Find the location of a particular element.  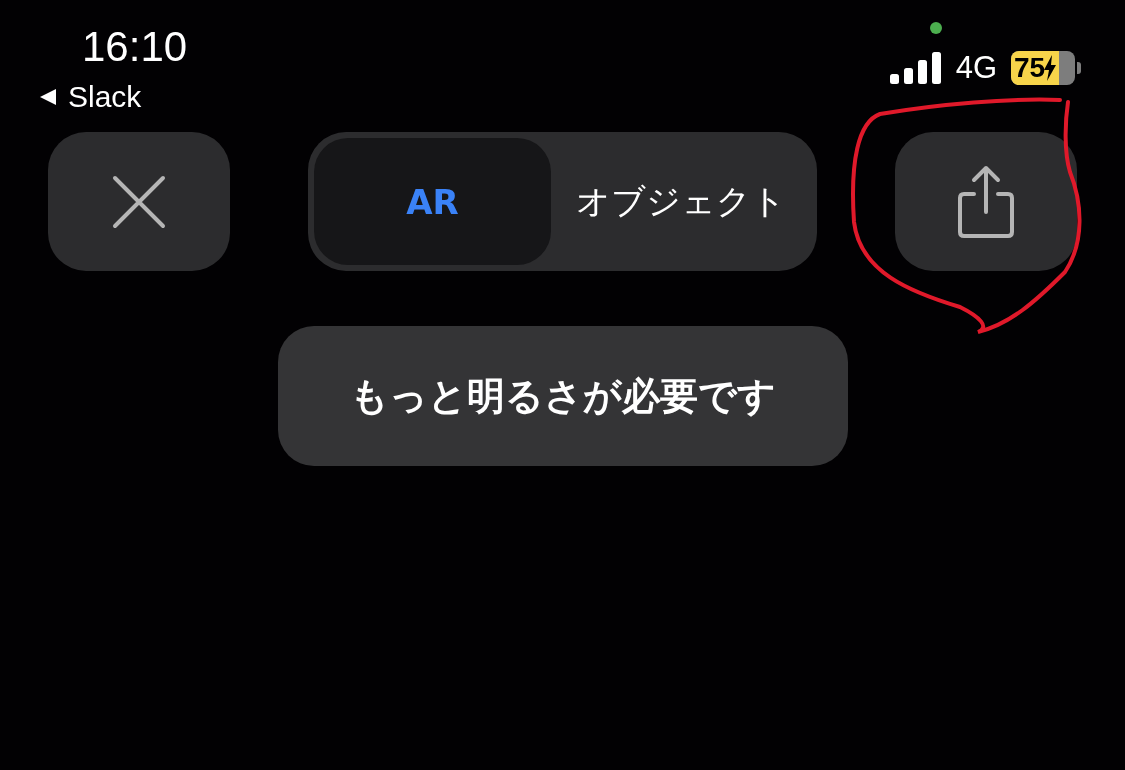

toast-message: もっと明るさが必要です is located at coordinates (562, 396).